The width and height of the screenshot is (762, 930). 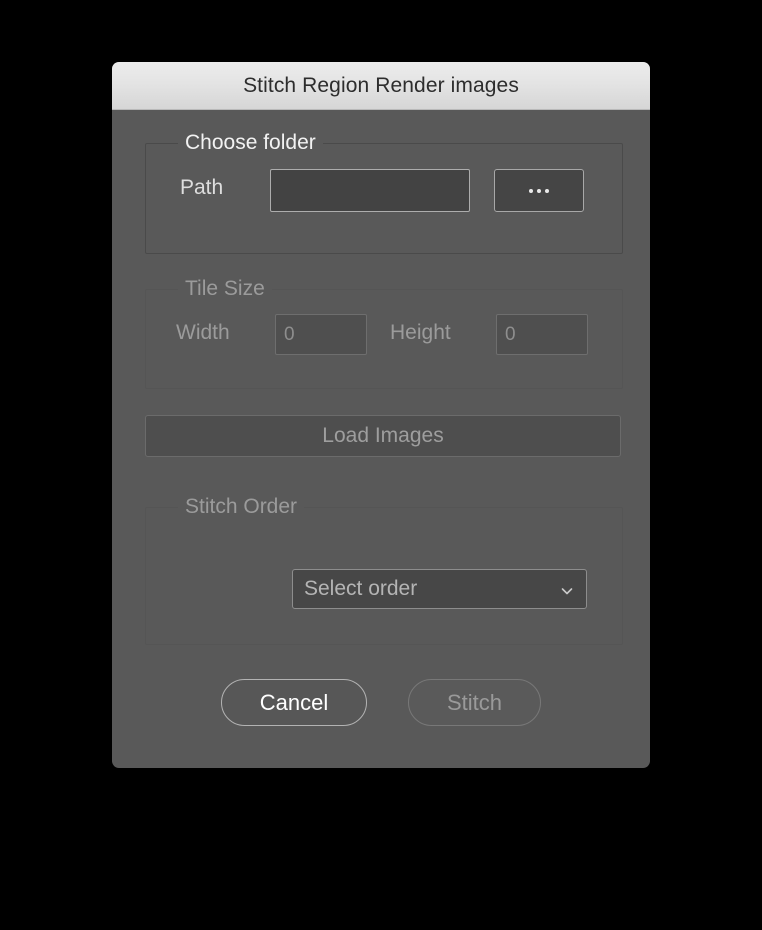 I want to click on width-label: Width, so click(x=203, y=332).